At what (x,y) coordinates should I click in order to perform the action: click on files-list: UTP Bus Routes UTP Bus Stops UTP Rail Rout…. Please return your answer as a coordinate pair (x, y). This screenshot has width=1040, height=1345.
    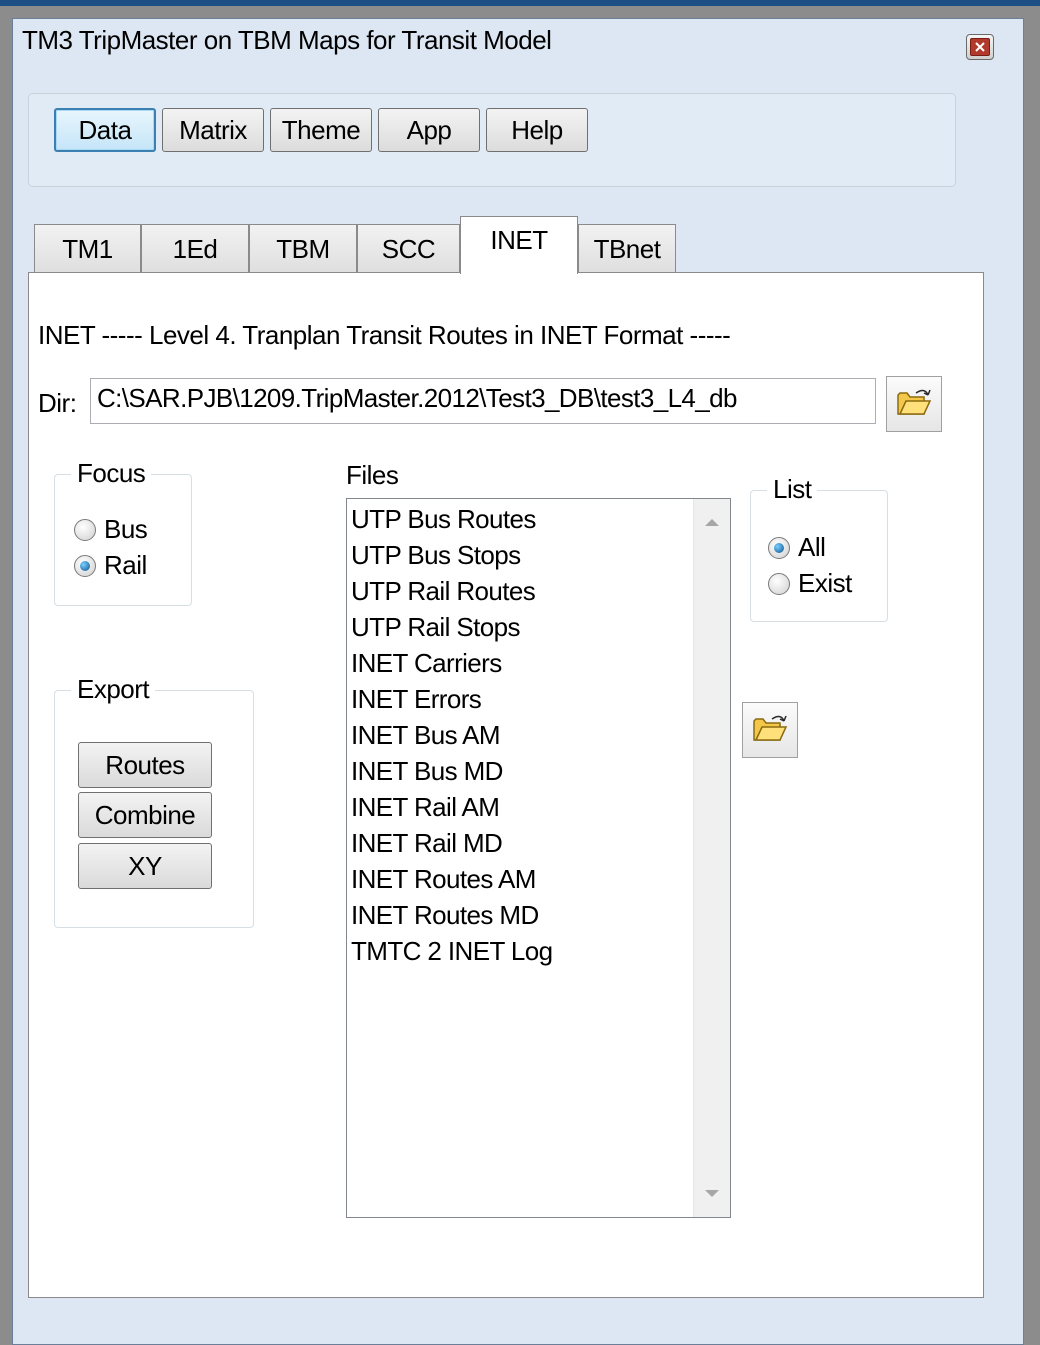
    Looking at the image, I should click on (452, 735).